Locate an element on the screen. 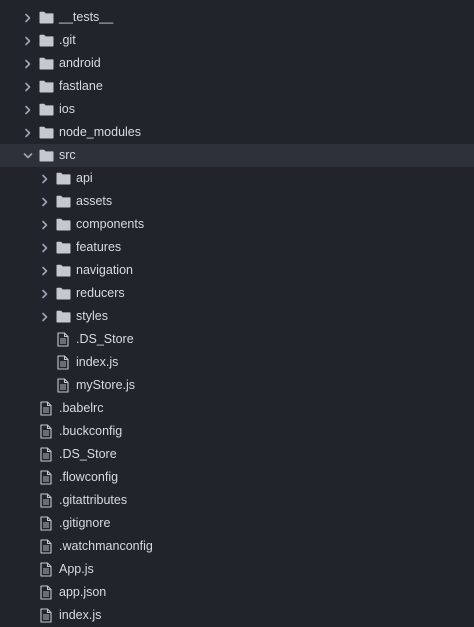 The image size is (474, 627). tree-item-label: features is located at coordinates (99, 247).